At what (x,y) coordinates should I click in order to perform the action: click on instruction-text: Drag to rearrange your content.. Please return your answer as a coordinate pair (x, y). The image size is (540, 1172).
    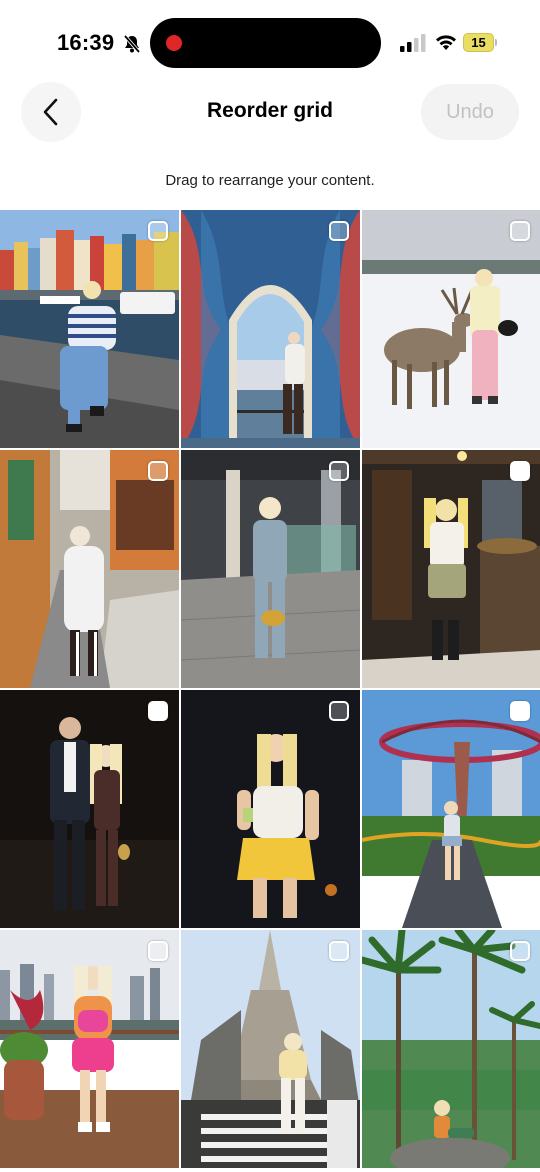
    Looking at the image, I should click on (270, 180).